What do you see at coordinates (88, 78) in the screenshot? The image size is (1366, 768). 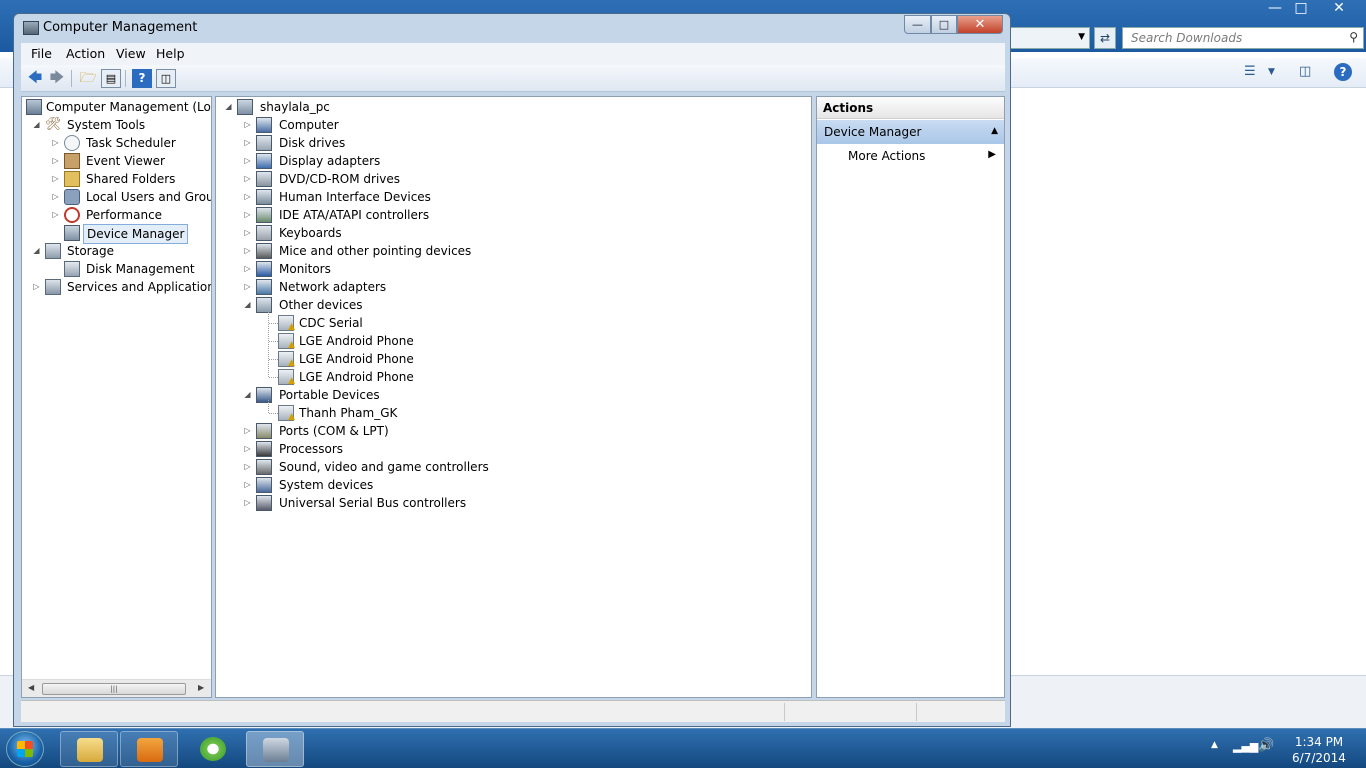 I see `up-folder-icon: 🗁` at bounding box center [88, 78].